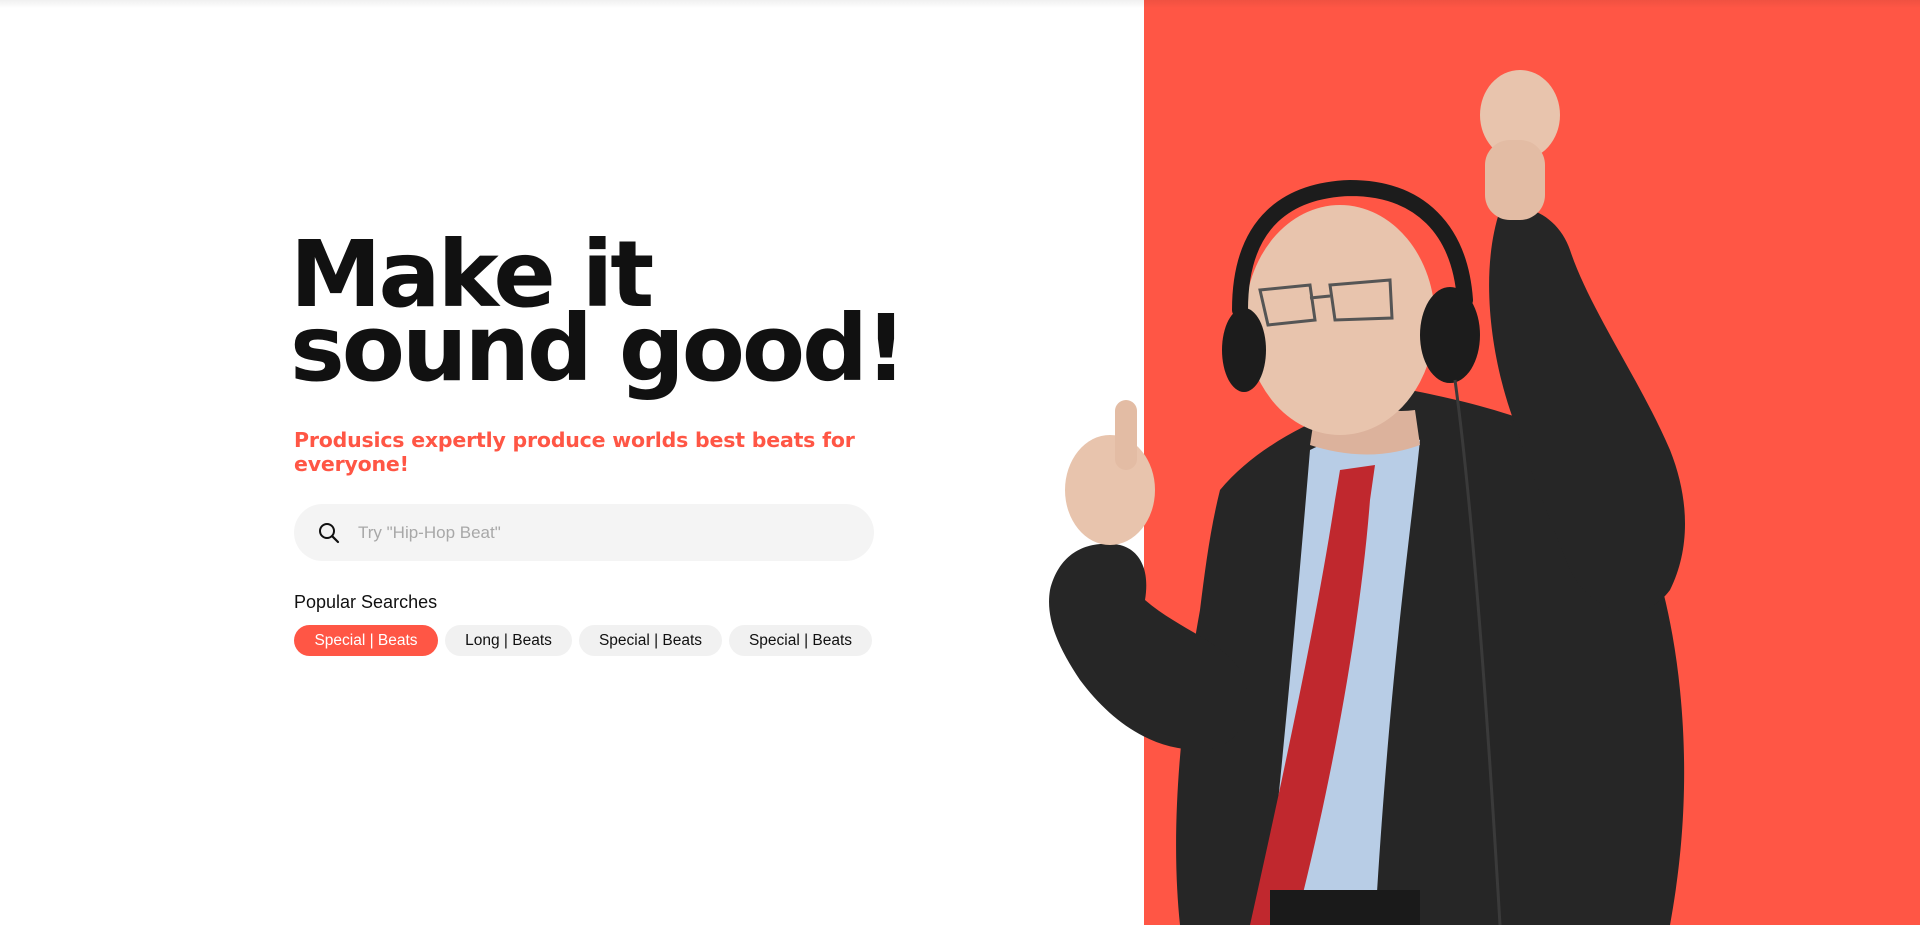  I want to click on search-bar, so click(584, 532).